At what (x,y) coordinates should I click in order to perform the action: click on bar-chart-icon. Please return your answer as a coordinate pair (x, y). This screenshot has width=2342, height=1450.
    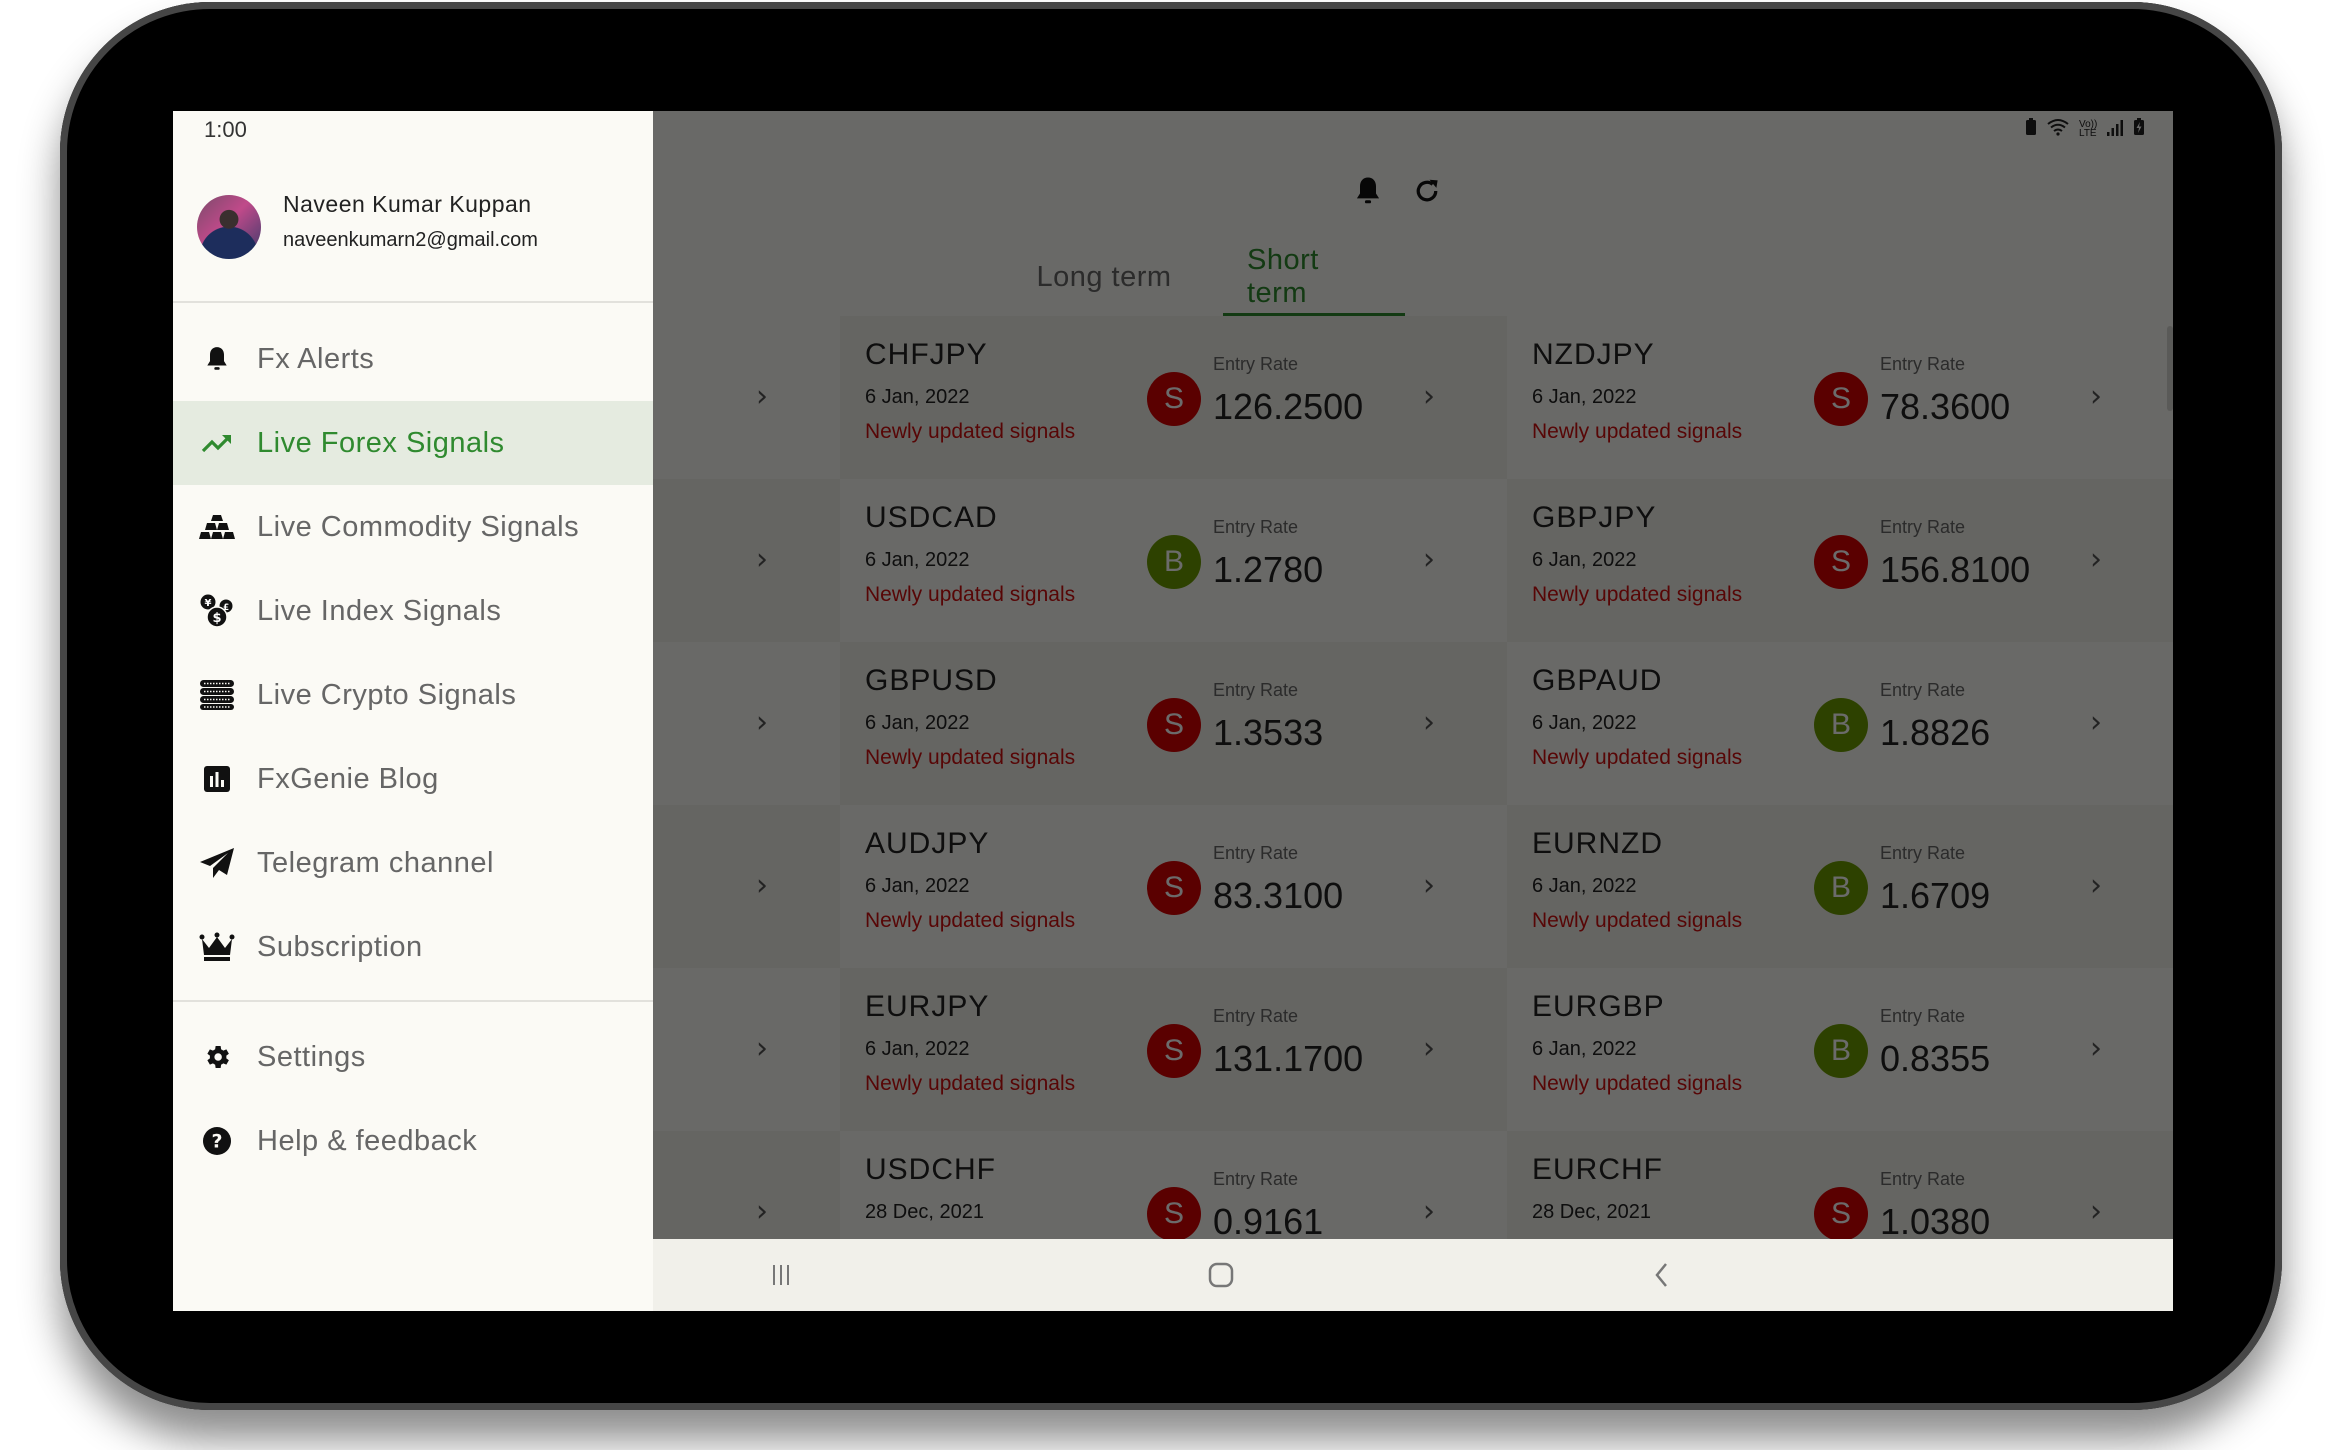
    Looking at the image, I should click on (217, 779).